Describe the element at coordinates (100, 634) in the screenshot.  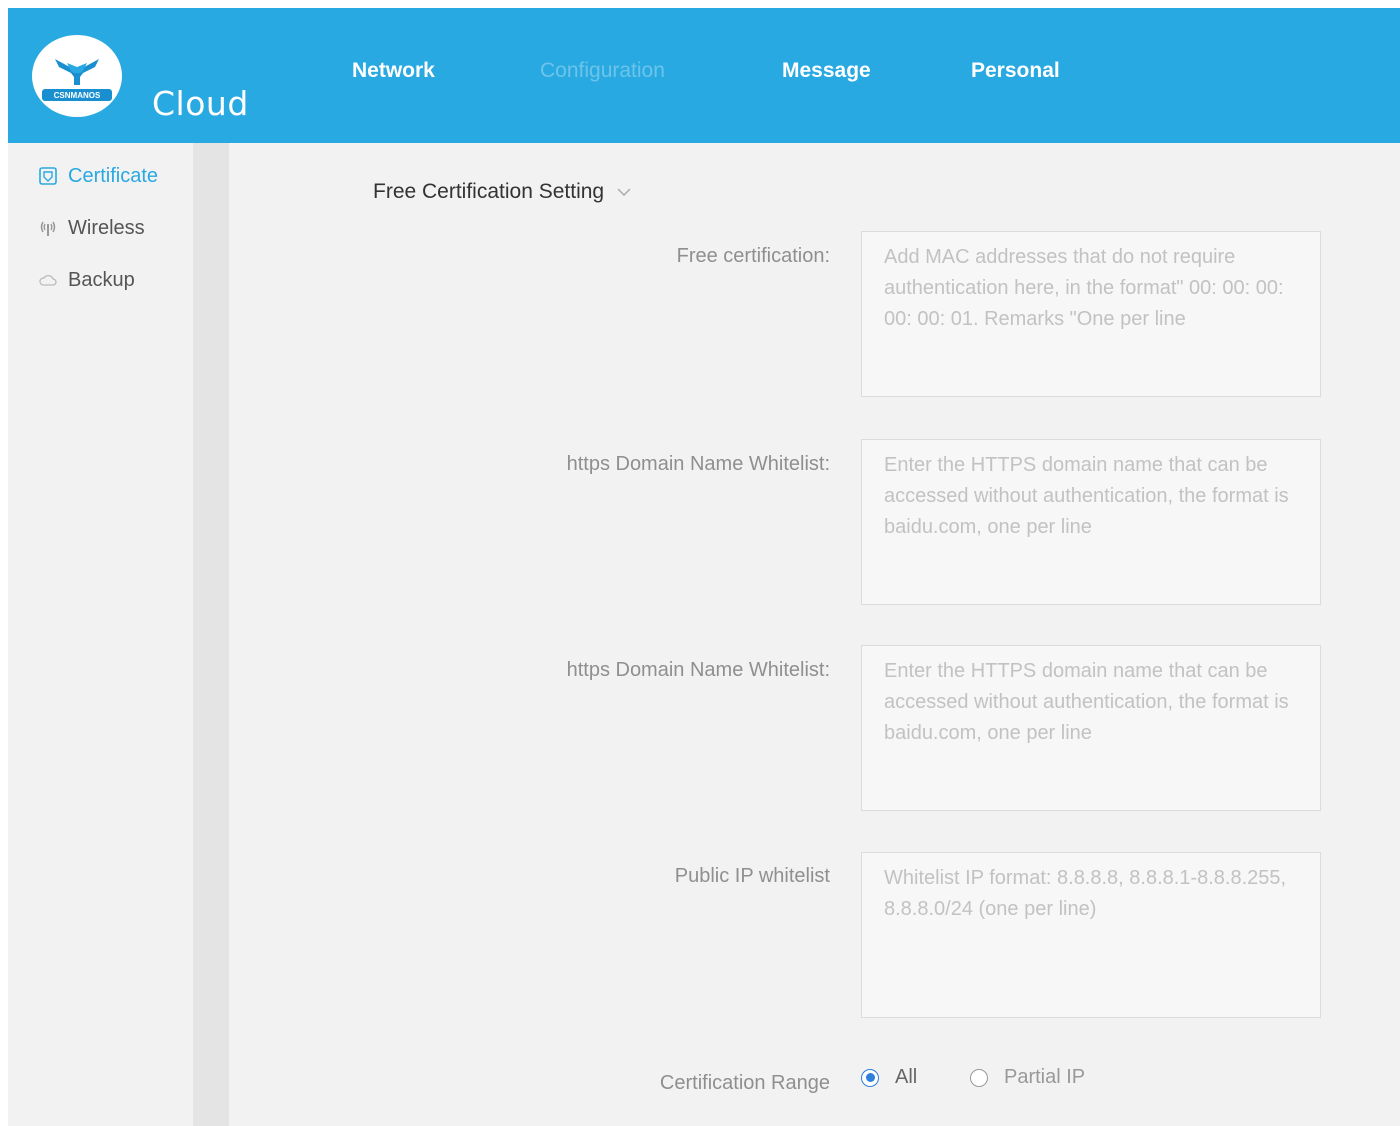
I see `sidebar: Certificate Wireless Backup` at that location.